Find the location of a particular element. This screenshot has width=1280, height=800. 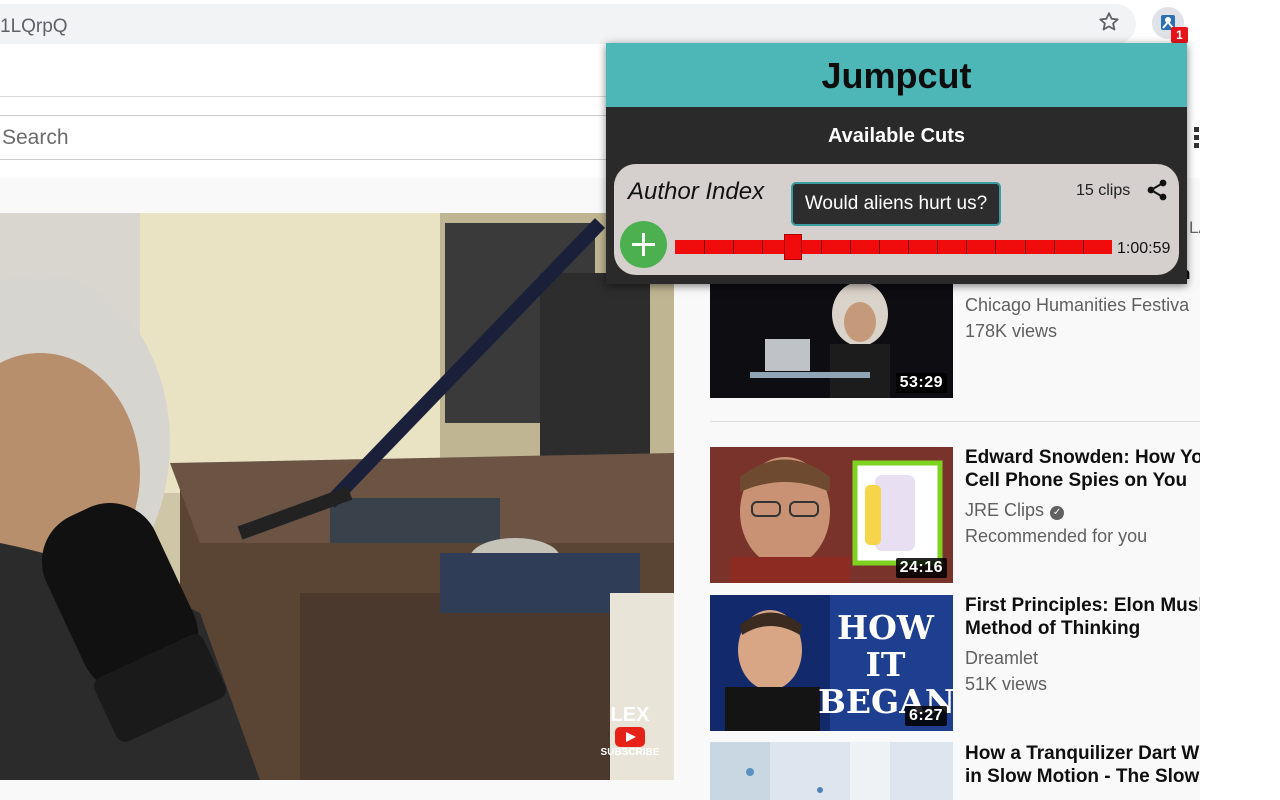

channel-watermark: LEX SUBSCRIBE is located at coordinates (630, 731).